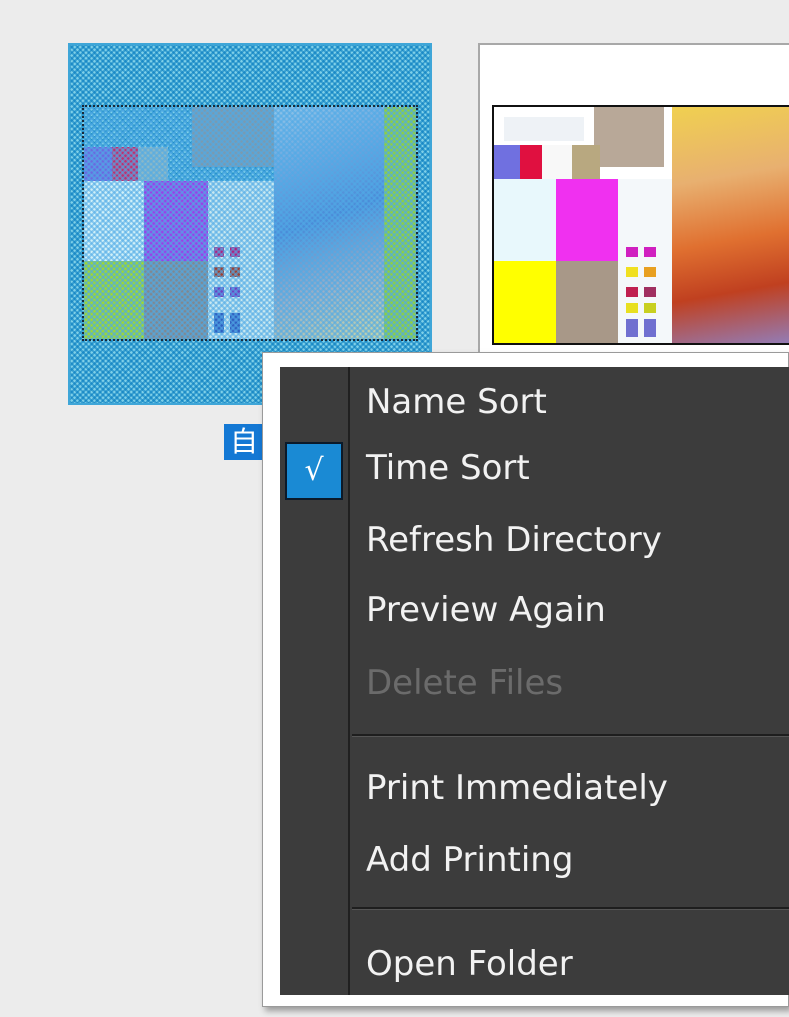  I want to click on menu-item-open-folder: Open Folder, so click(534, 964).